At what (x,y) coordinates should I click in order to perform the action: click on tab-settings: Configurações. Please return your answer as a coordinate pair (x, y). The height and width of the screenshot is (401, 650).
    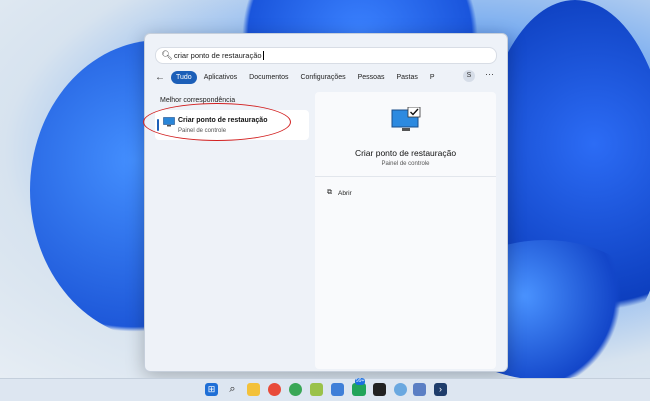
    Looking at the image, I should click on (322, 77).